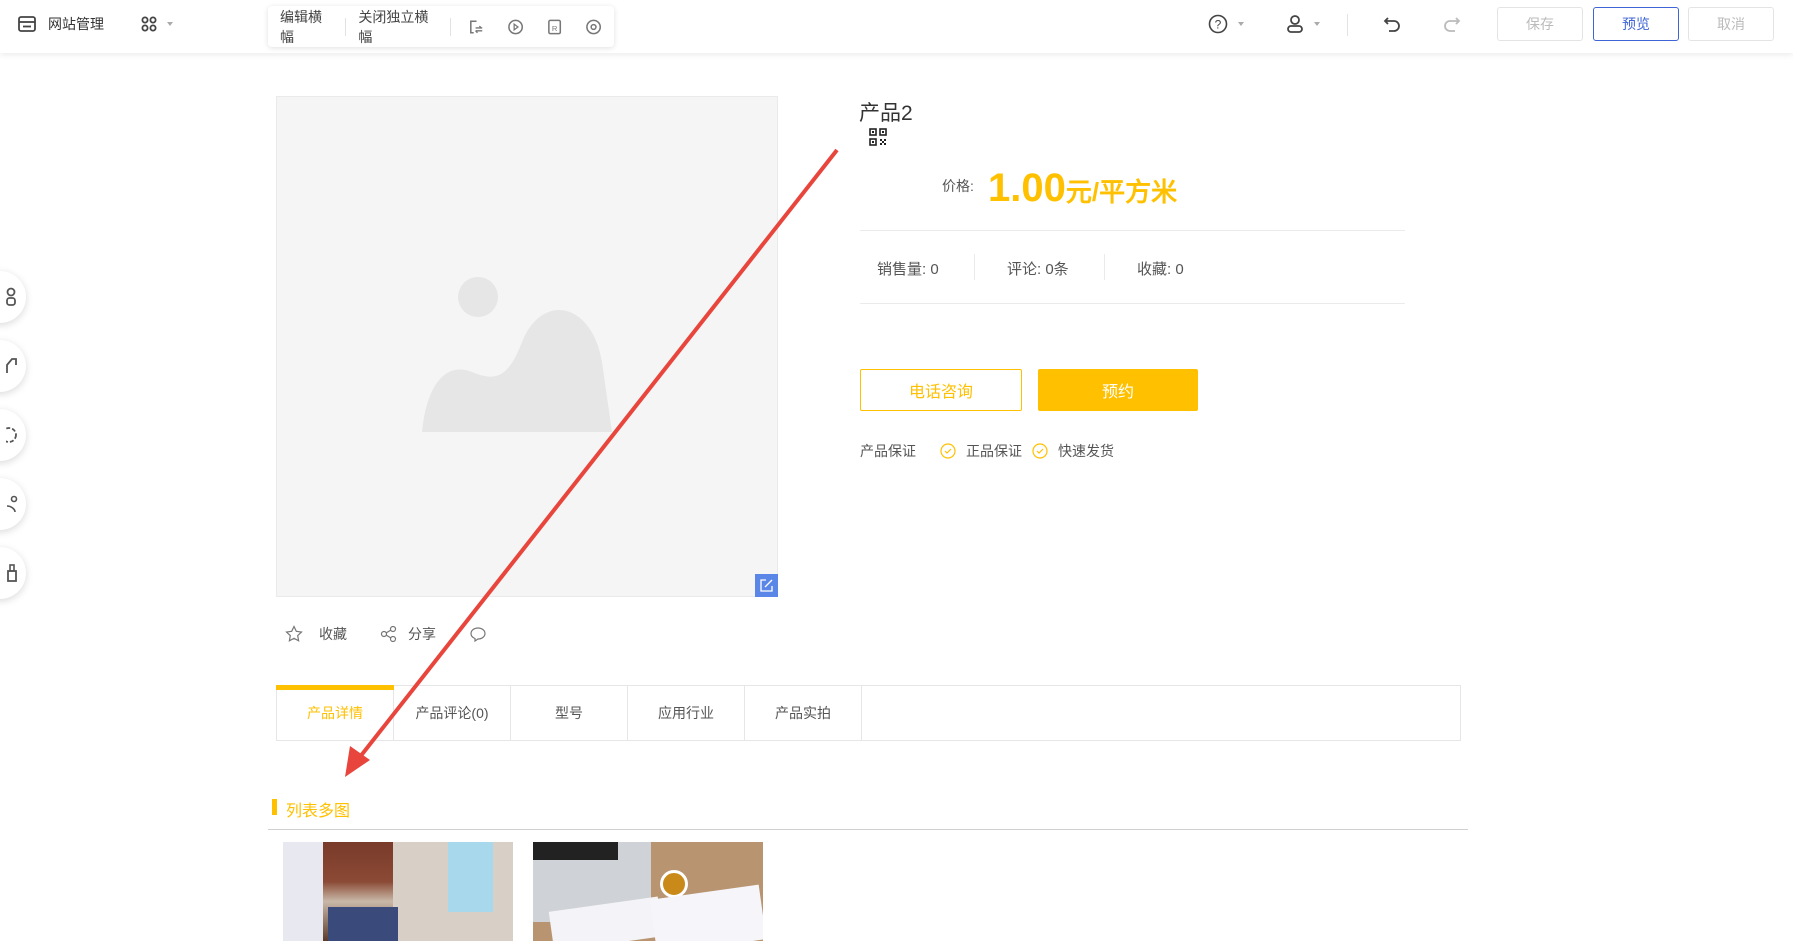  I want to click on user-icon, so click(1295, 24).